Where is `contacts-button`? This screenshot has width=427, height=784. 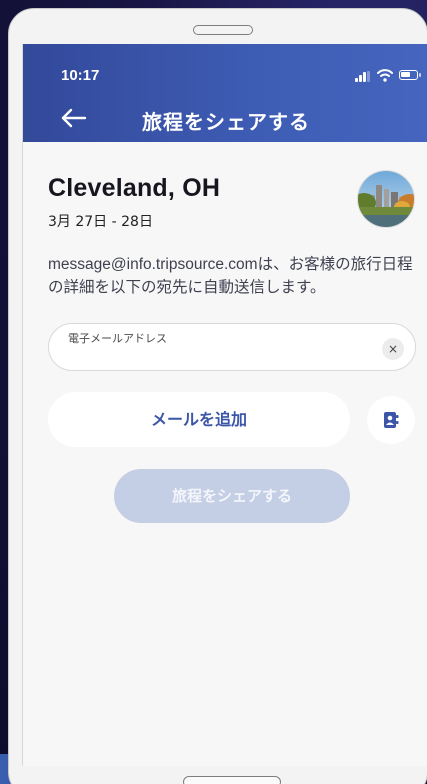 contacts-button is located at coordinates (391, 420).